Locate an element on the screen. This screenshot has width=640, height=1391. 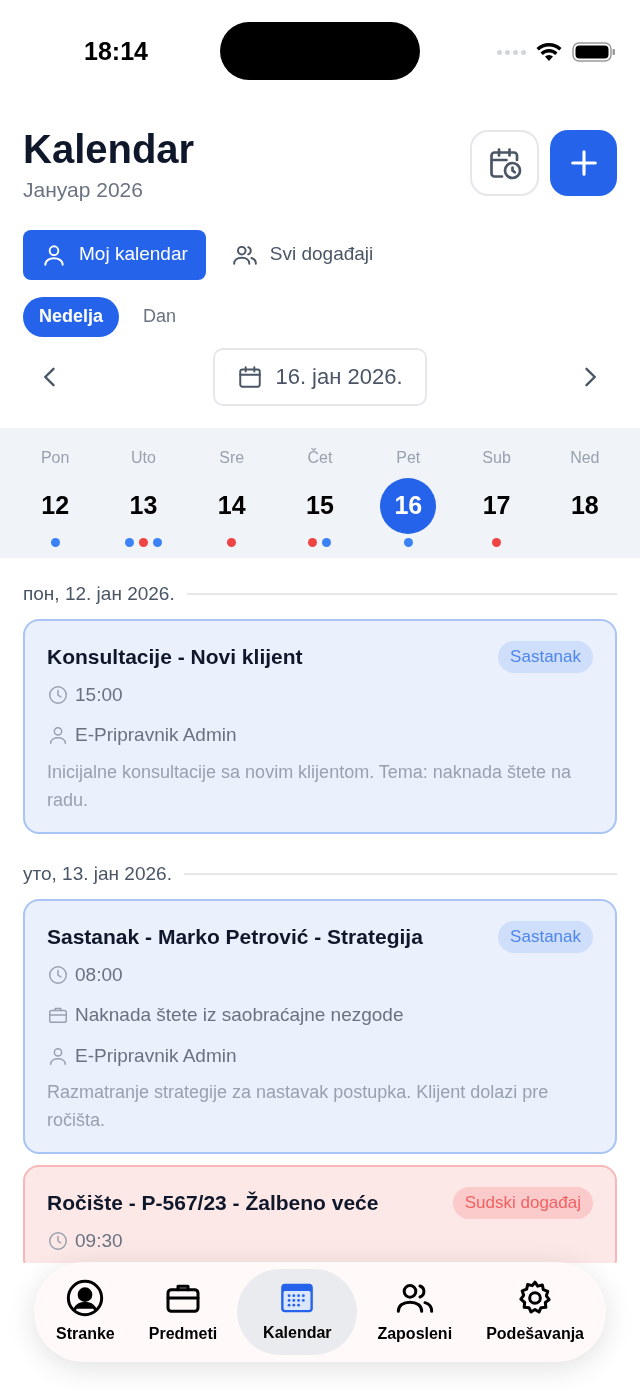
case-name: Naknada štete iz saobraćajne nezgode is located at coordinates (239, 1015).